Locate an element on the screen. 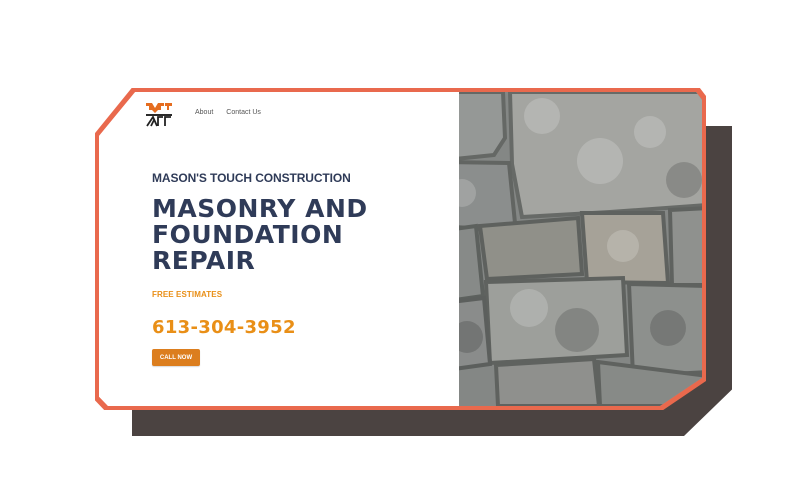  phone-number: 613-304-3952 is located at coordinates (224, 327).